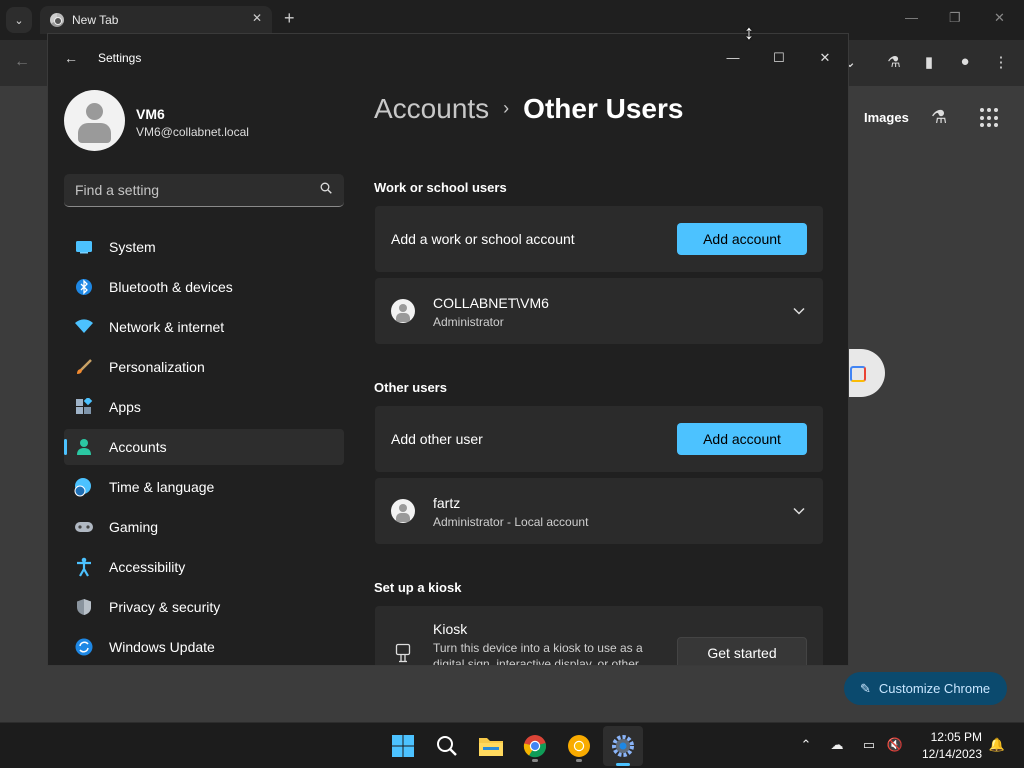  What do you see at coordinates (84, 527) in the screenshot?
I see `gamepad-icon` at bounding box center [84, 527].